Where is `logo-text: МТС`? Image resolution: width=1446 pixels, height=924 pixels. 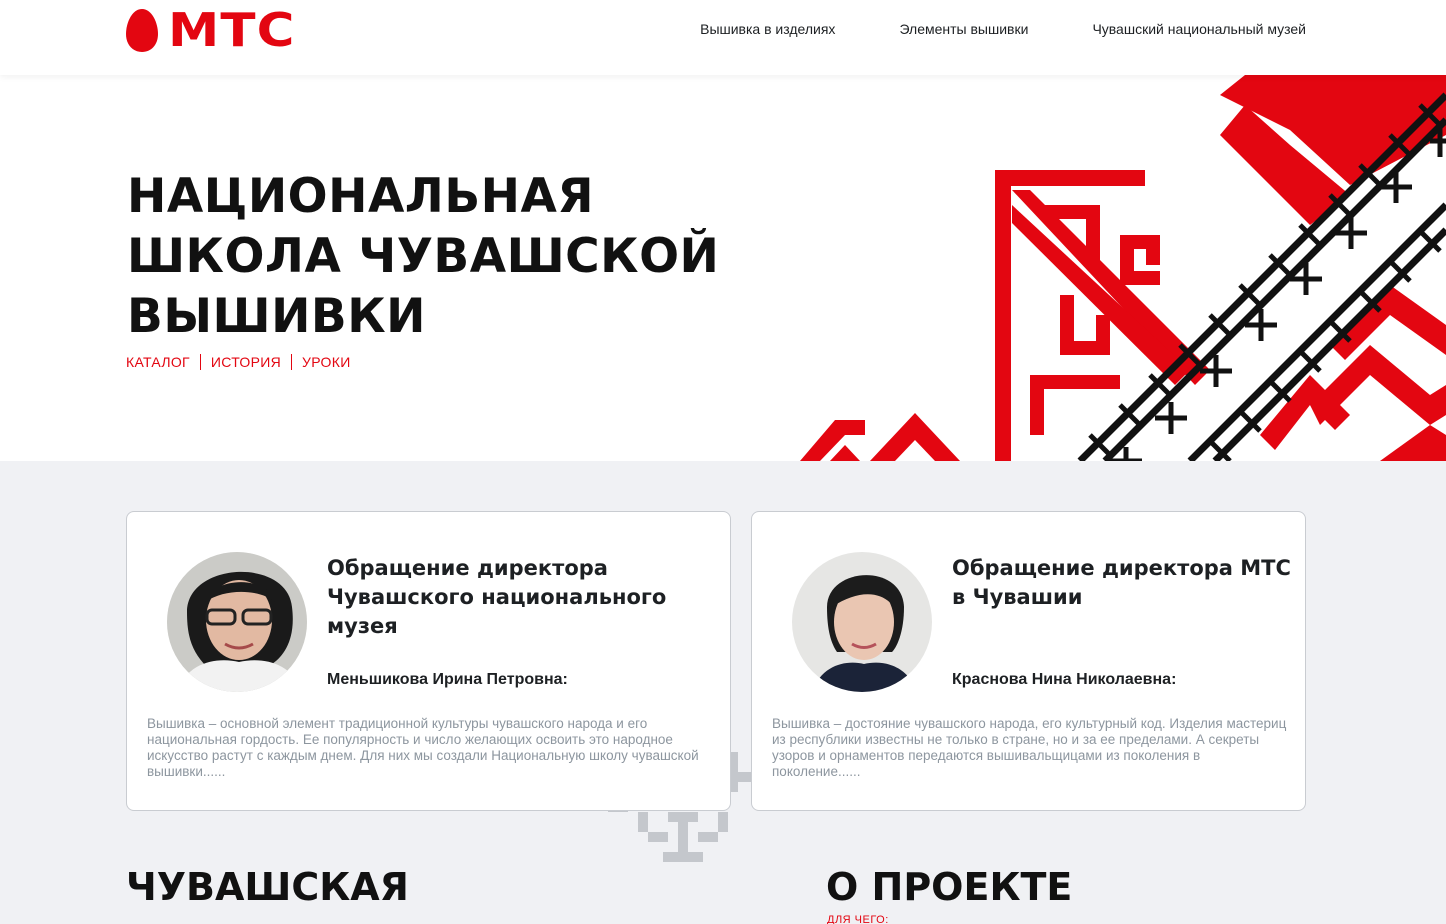 logo-text: МТС is located at coordinates (232, 30).